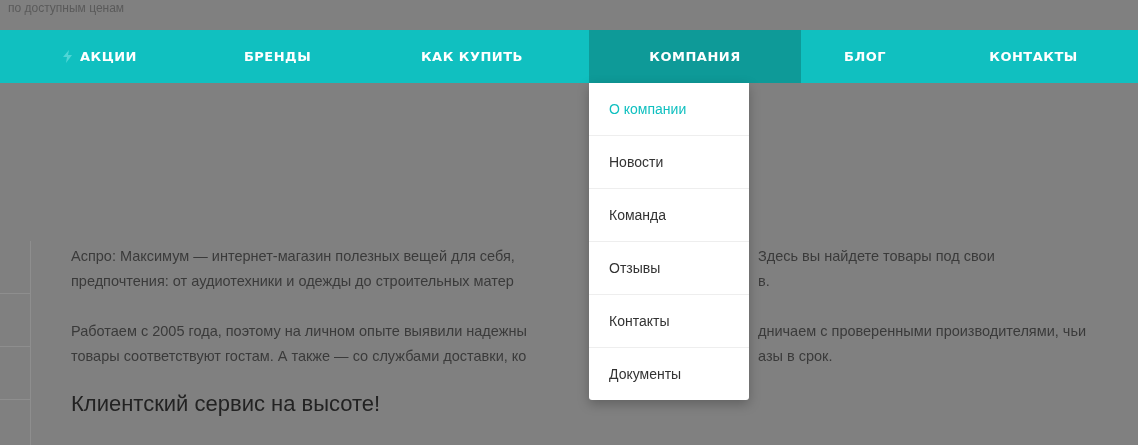 The image size is (1138, 445). Describe the element at coordinates (293, 280) in the screenshot. I see `paragraph-text: предпочтения: от аудиотехники и одежды до строительных матер` at that location.